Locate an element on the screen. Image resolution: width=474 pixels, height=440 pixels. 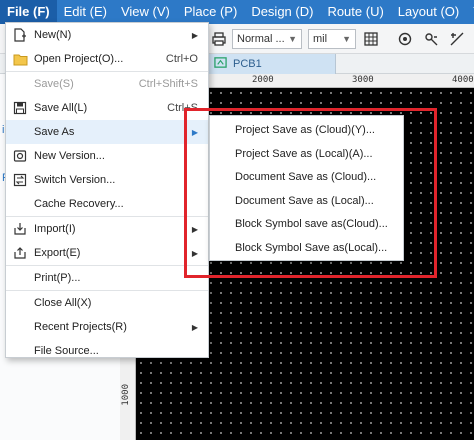
pin-icon is located at coordinates (431, 39).